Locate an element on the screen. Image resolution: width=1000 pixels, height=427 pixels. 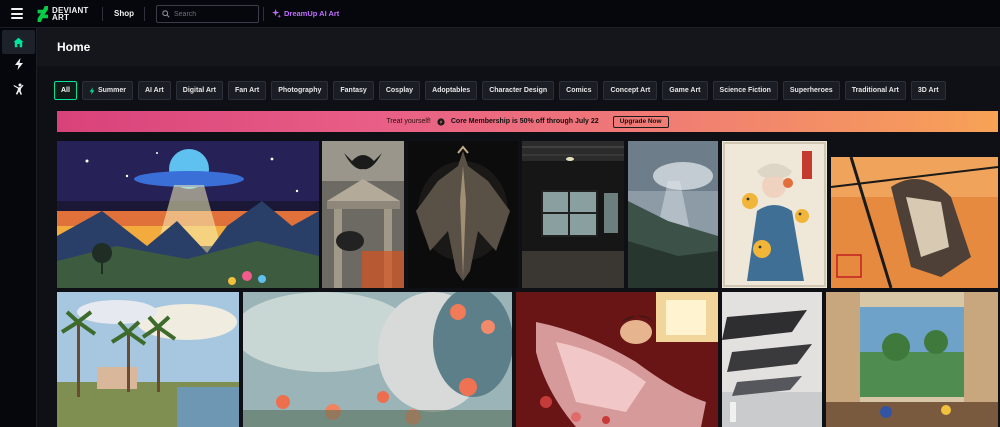
chip-fantasy: Fantasy is located at coordinates (353, 90).